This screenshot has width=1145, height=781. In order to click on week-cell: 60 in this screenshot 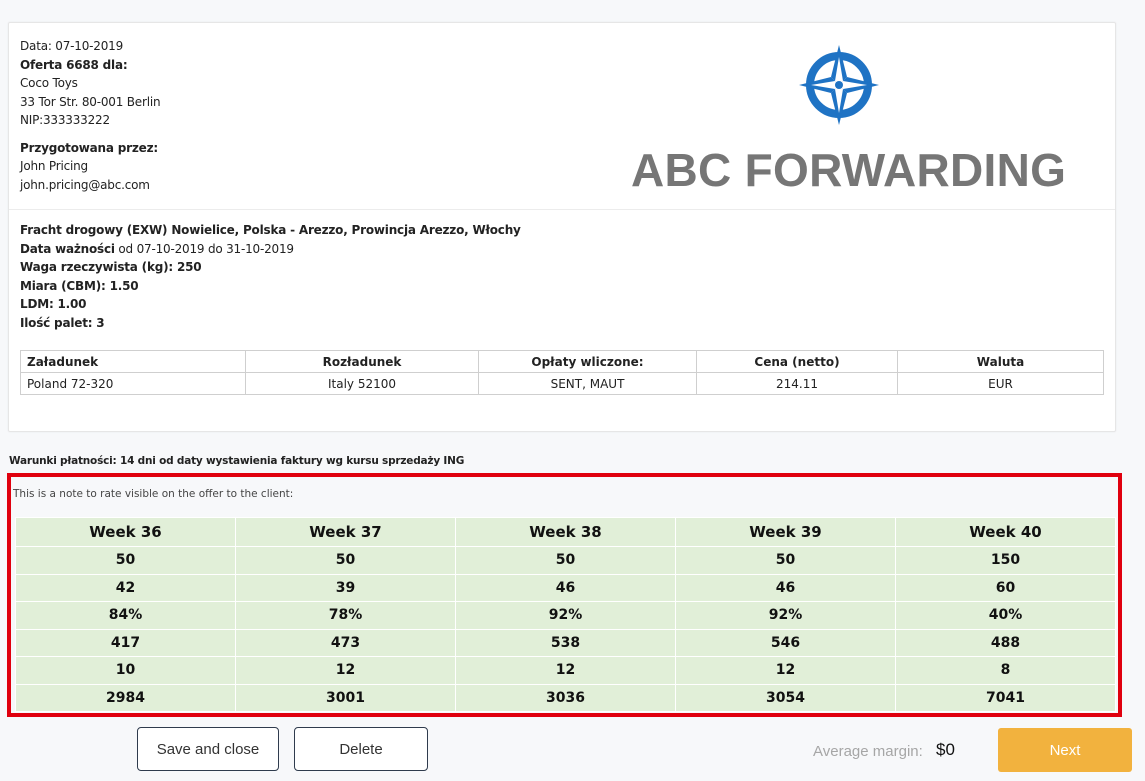, I will do `click(1005, 587)`.